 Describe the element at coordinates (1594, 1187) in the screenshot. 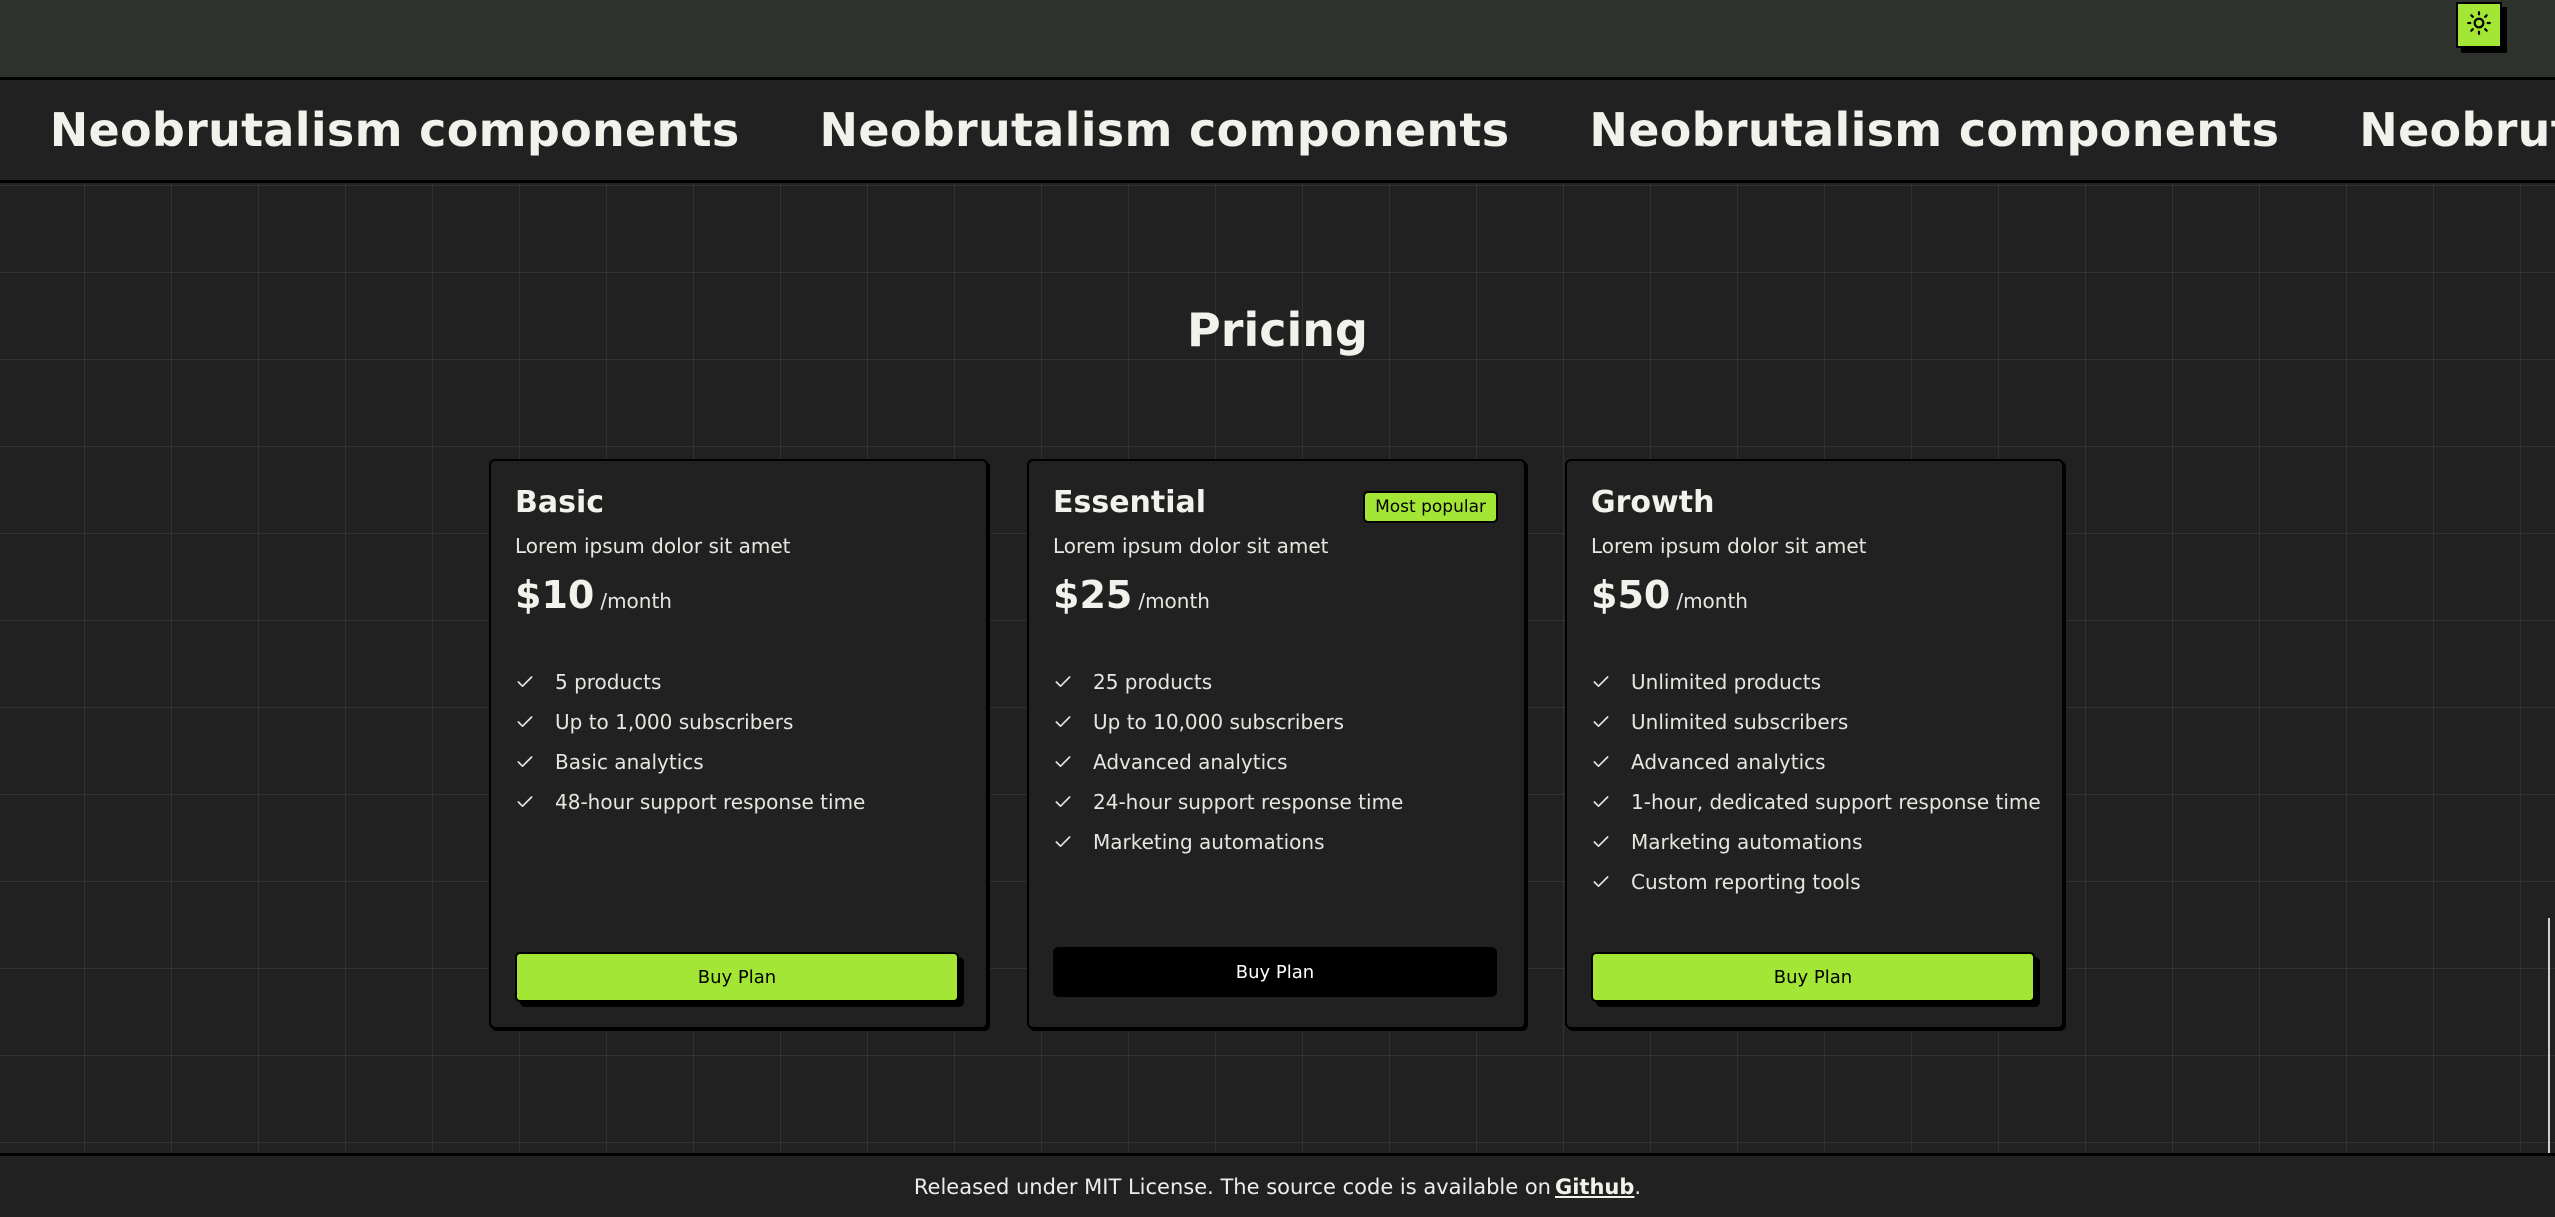

I see `github-link: Github` at that location.